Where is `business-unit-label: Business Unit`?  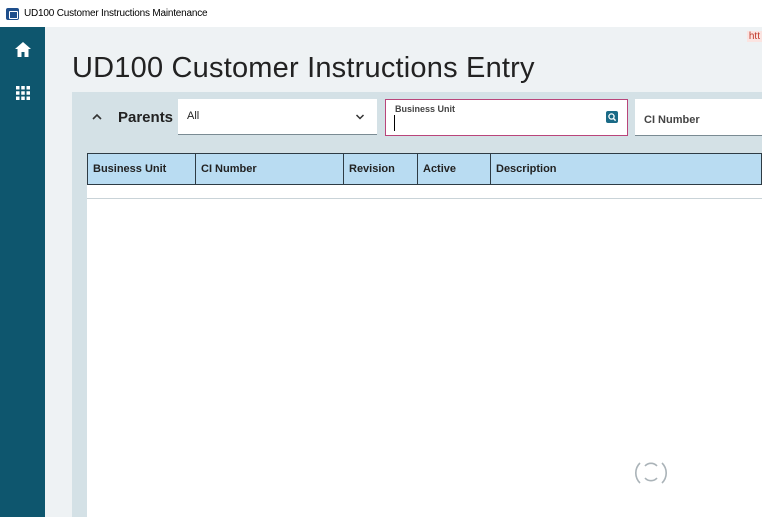
business-unit-label: Business Unit is located at coordinates (425, 109).